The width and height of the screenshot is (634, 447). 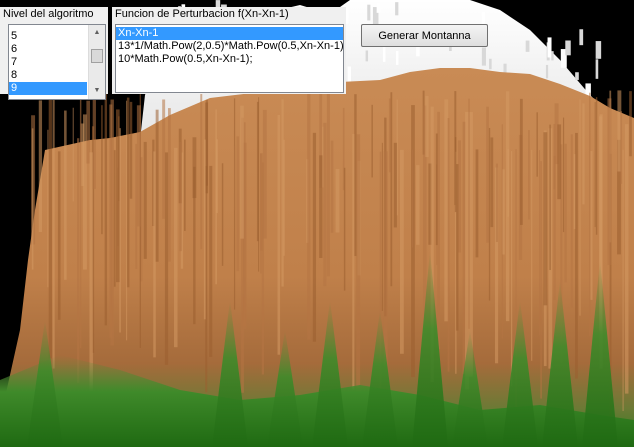 I want to click on scrollbar-thumb, so click(x=97, y=56).